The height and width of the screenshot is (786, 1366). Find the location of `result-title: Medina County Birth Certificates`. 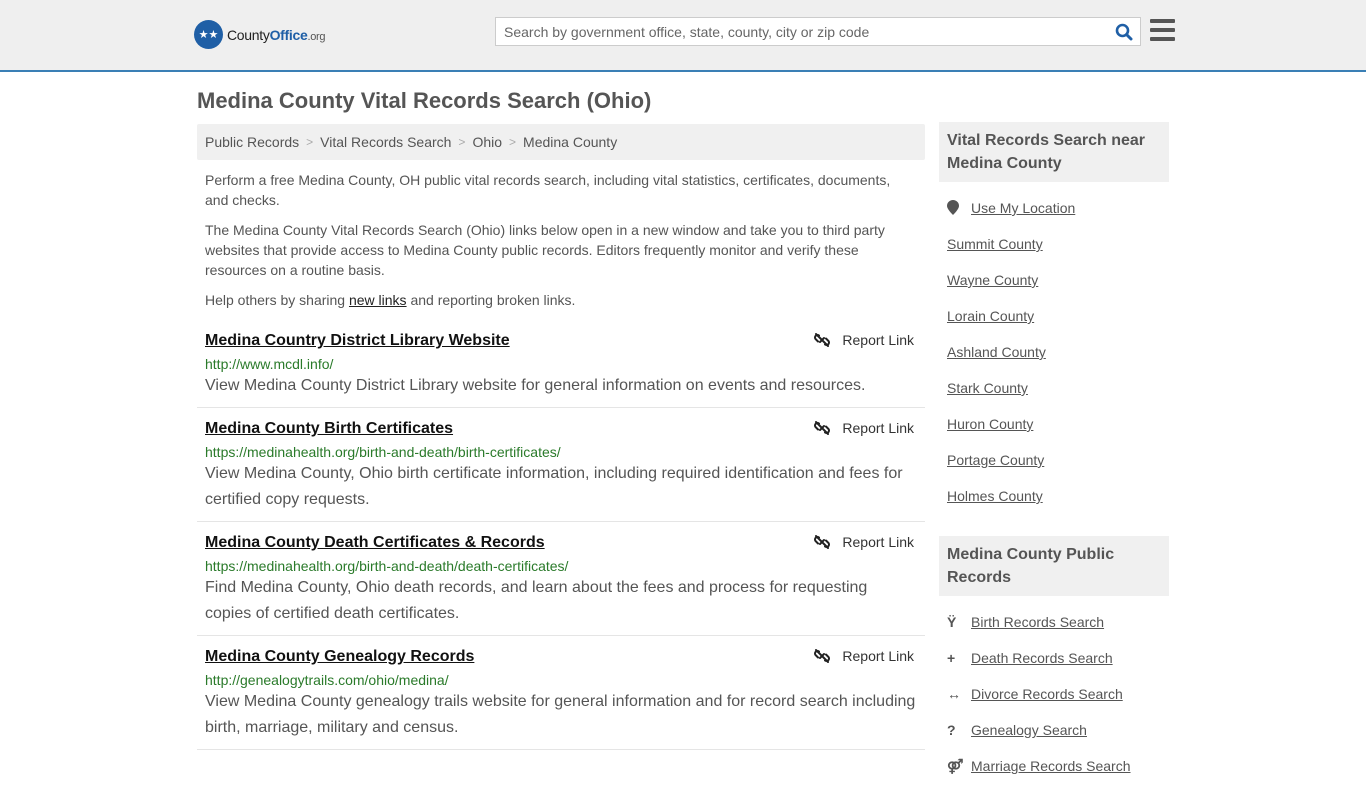

result-title: Medina County Birth Certificates is located at coordinates (561, 429).